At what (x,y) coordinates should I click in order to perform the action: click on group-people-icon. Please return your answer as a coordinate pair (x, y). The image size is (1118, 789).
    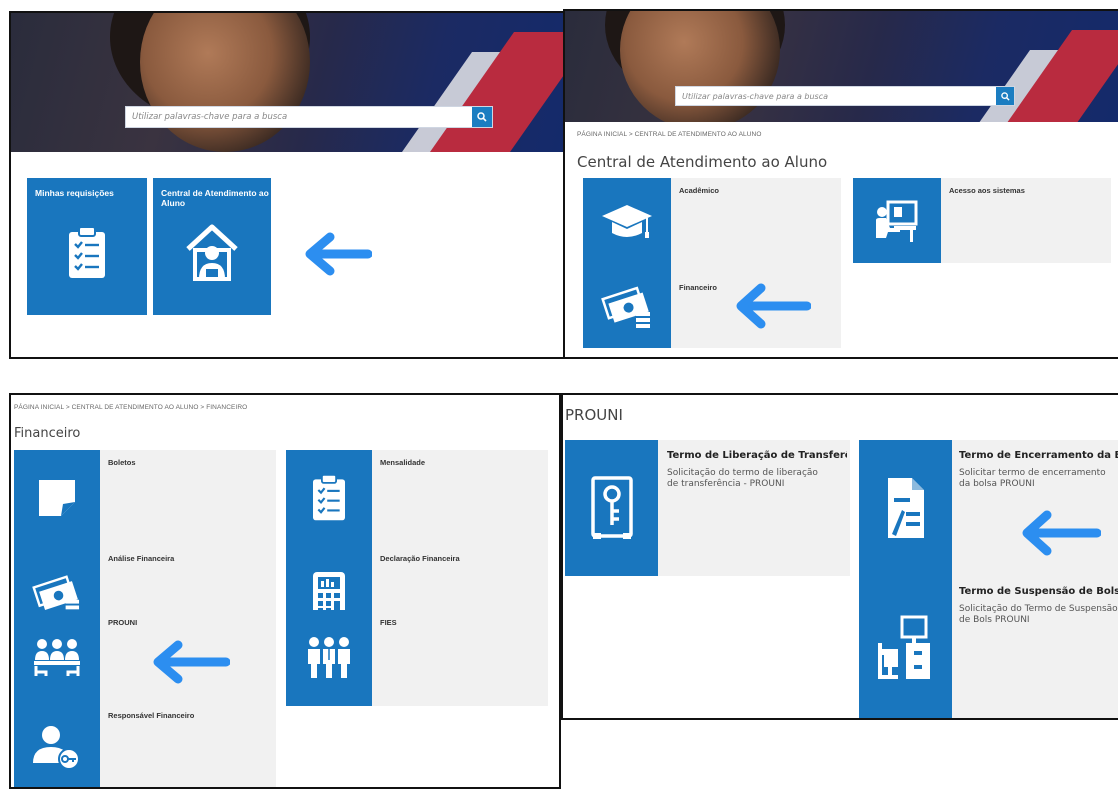
    Looking at the image, I should click on (329, 657).